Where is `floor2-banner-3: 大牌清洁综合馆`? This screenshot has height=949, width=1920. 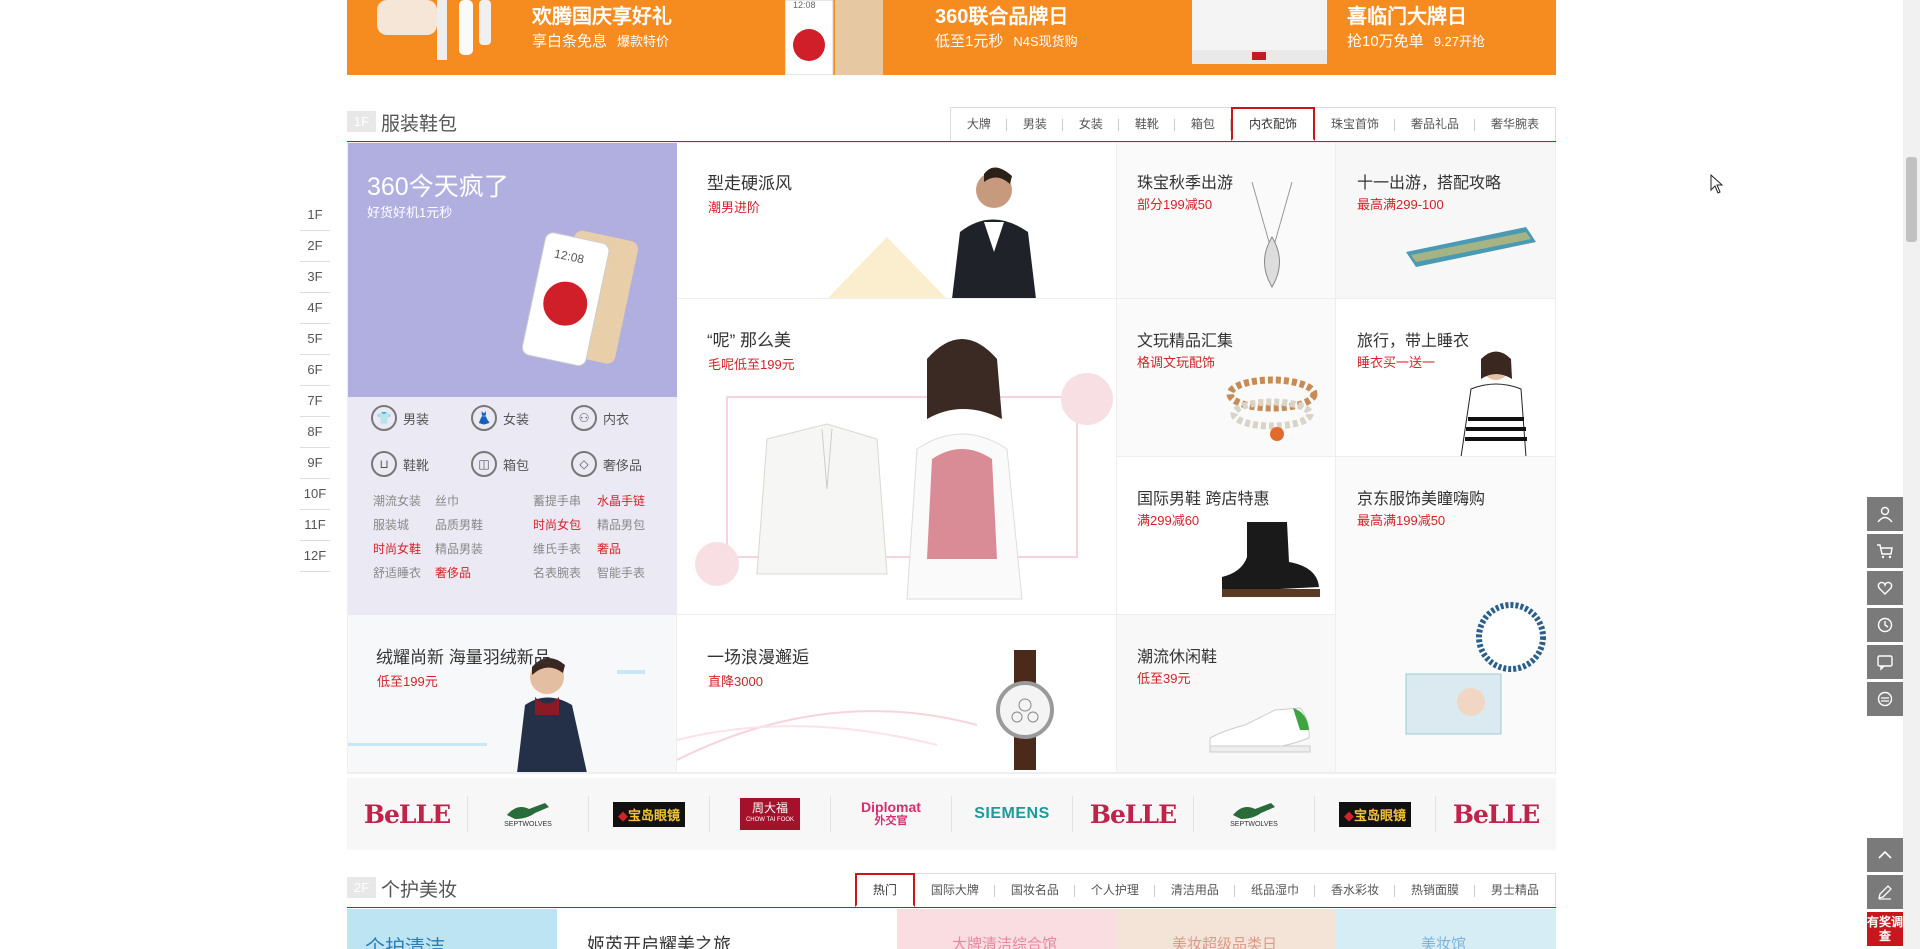 floor2-banner-3: 大牌清洁综合馆 is located at coordinates (1007, 929).